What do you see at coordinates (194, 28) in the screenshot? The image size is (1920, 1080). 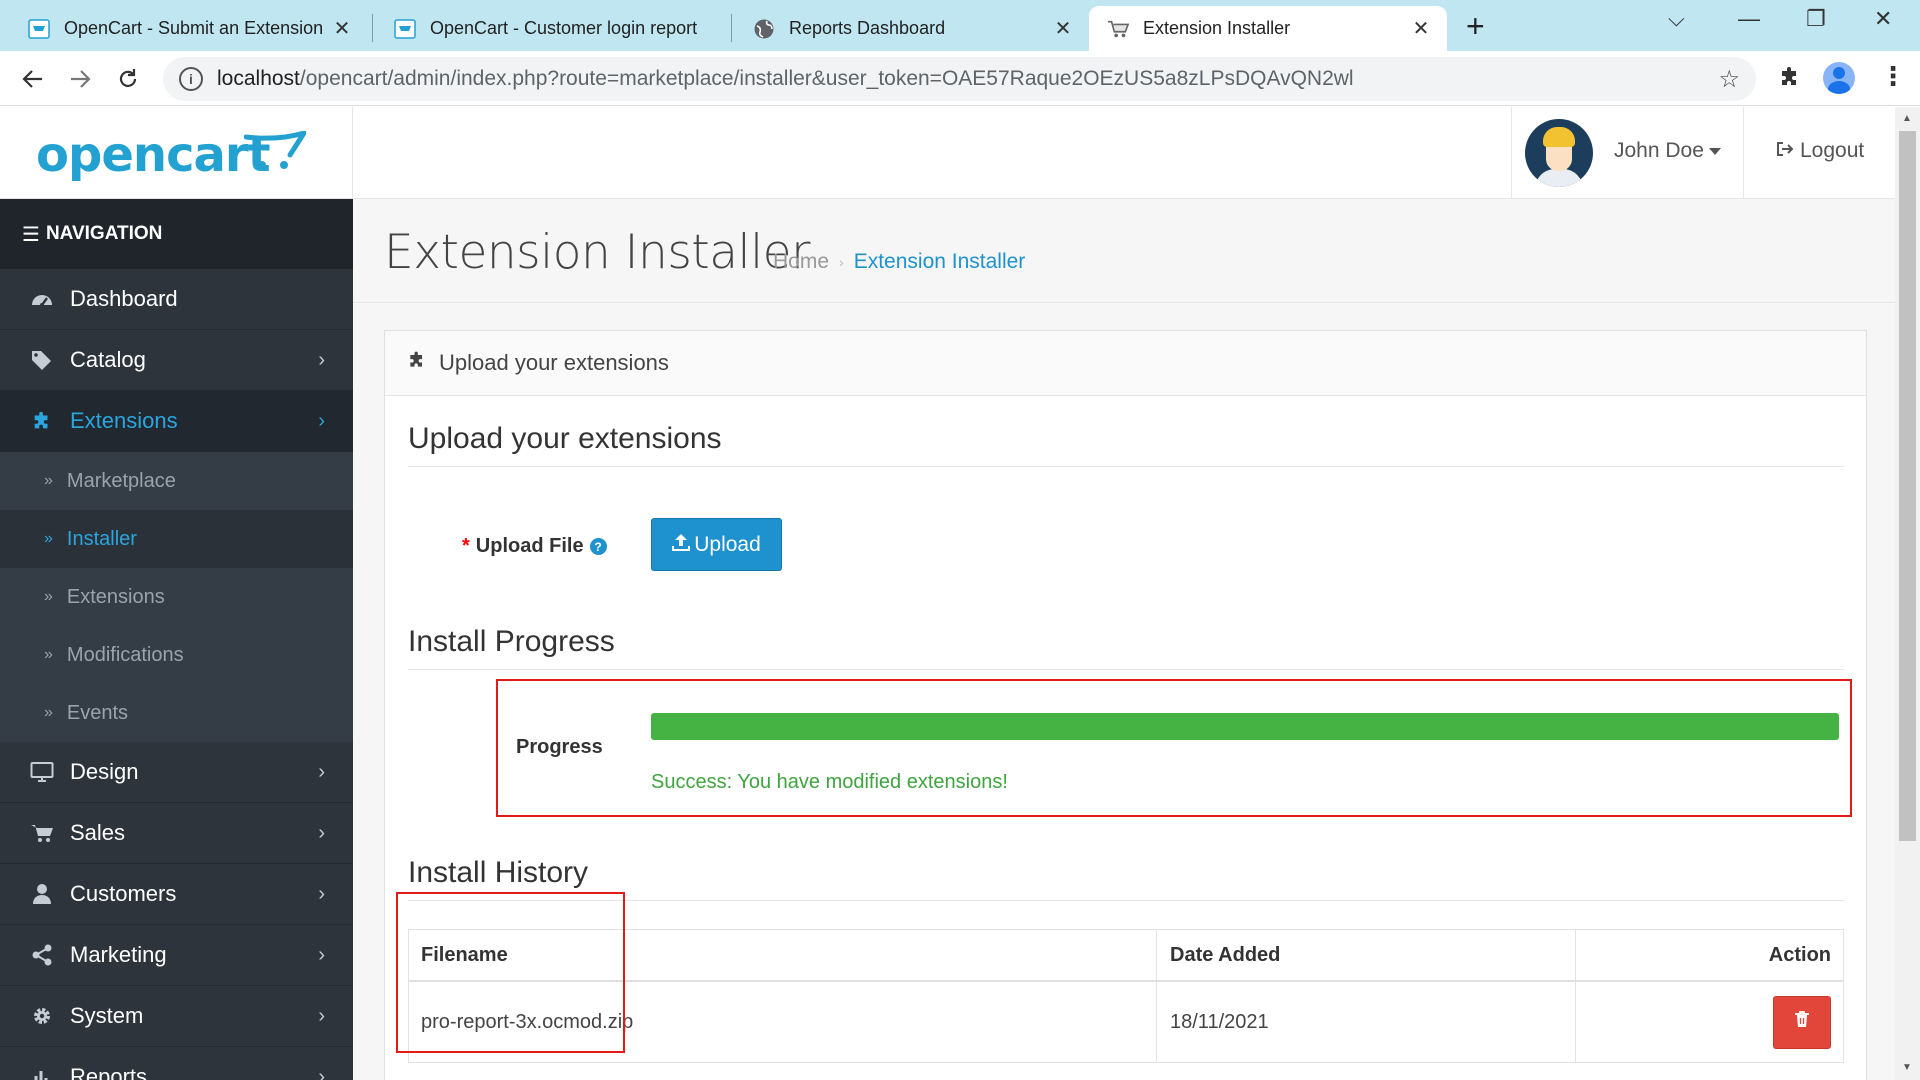 I see `tab-title: OpenCart - Submit an Extension` at bounding box center [194, 28].